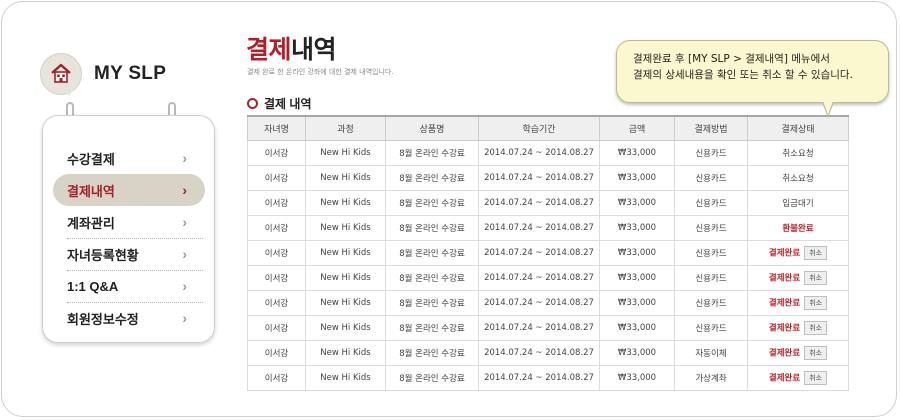  I want to click on sidebar-item-label: 계좌관리, so click(91, 223).